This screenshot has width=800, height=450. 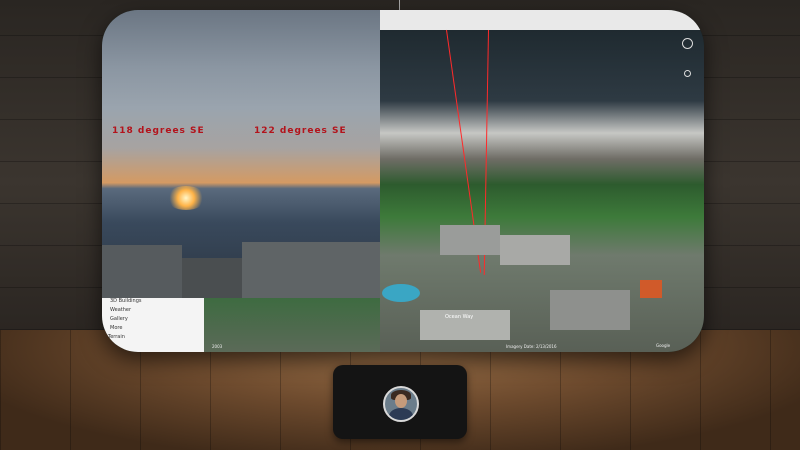 What do you see at coordinates (158, 131) in the screenshot?
I see `bearing-label-left: 118 degrees SE` at bounding box center [158, 131].